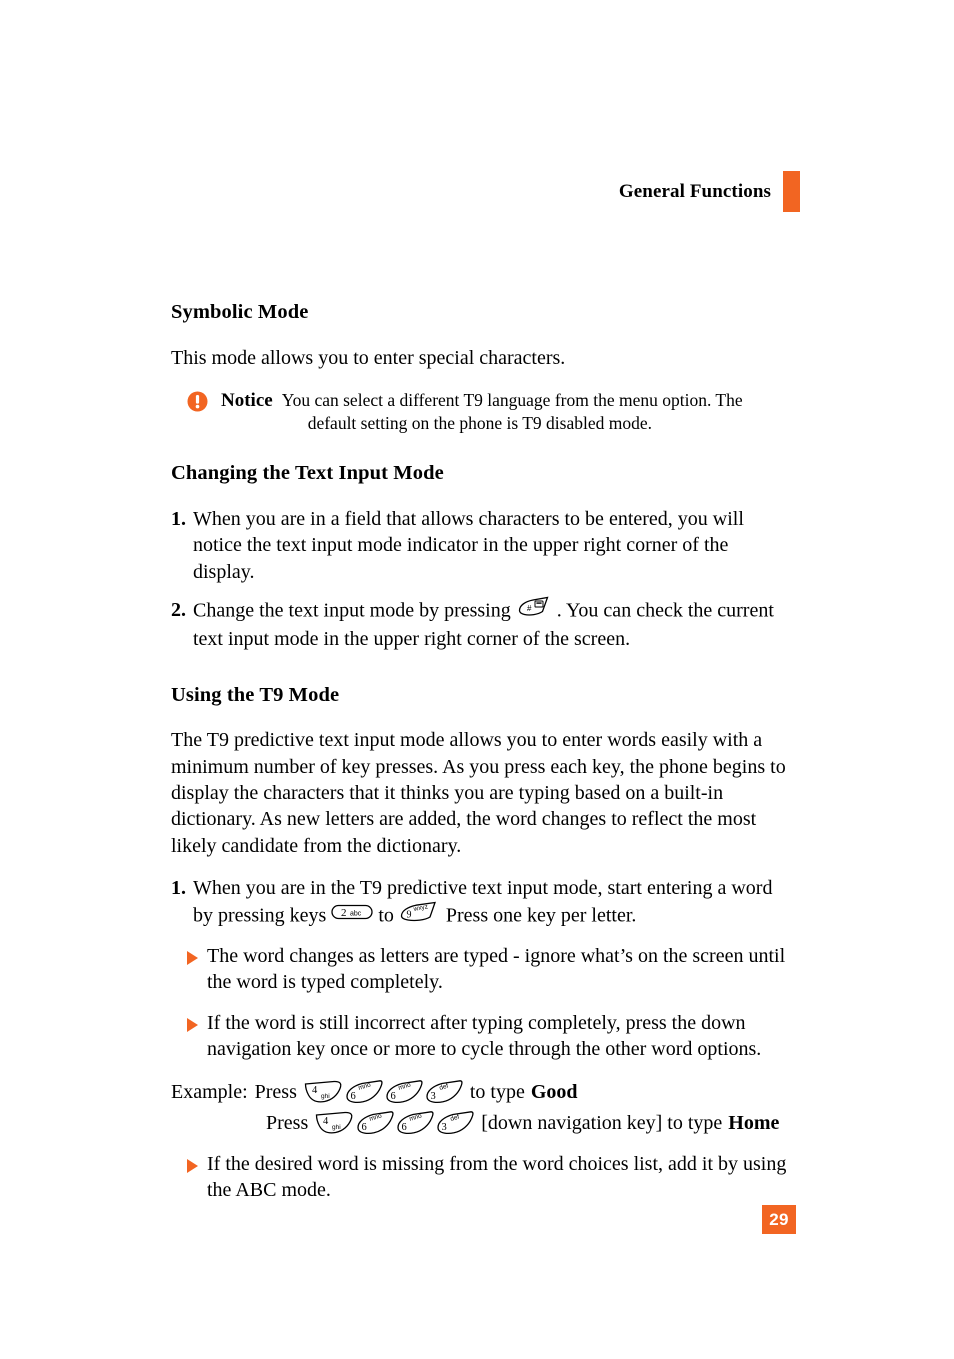  I want to click on page-number-badge: 29, so click(779, 1219).